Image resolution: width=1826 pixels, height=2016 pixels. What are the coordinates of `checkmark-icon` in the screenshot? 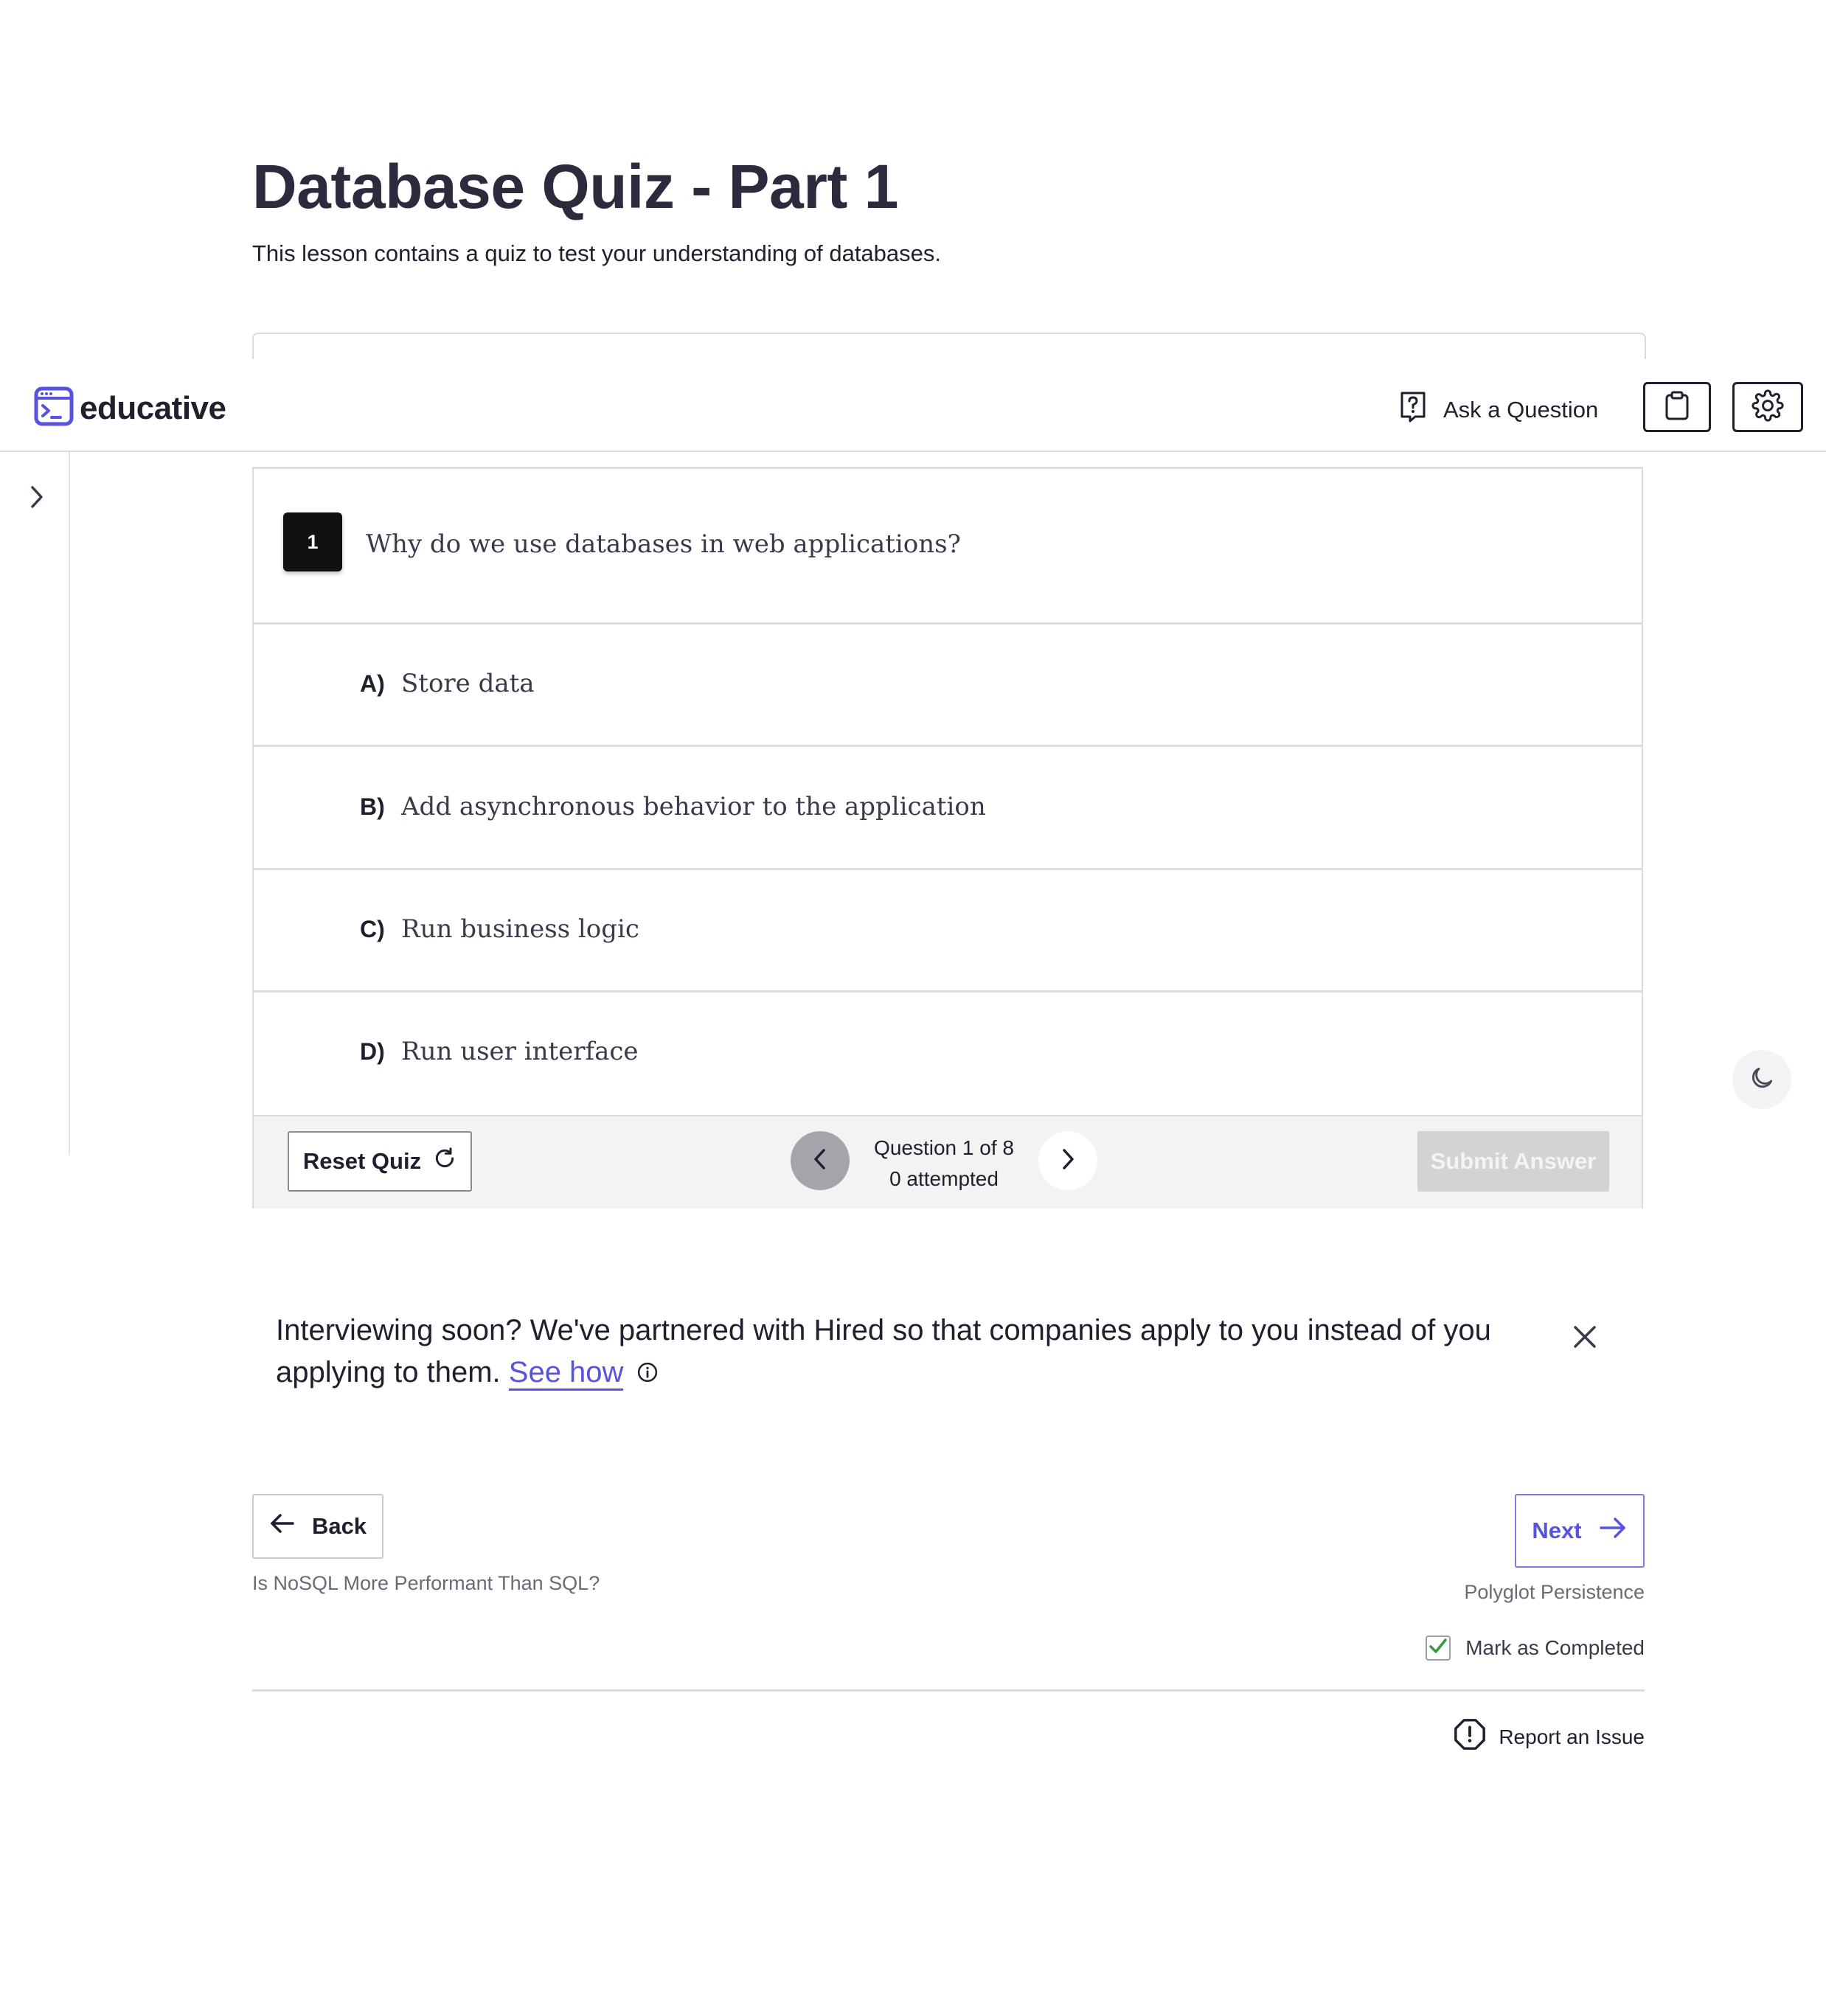 It's located at (1438, 1648).